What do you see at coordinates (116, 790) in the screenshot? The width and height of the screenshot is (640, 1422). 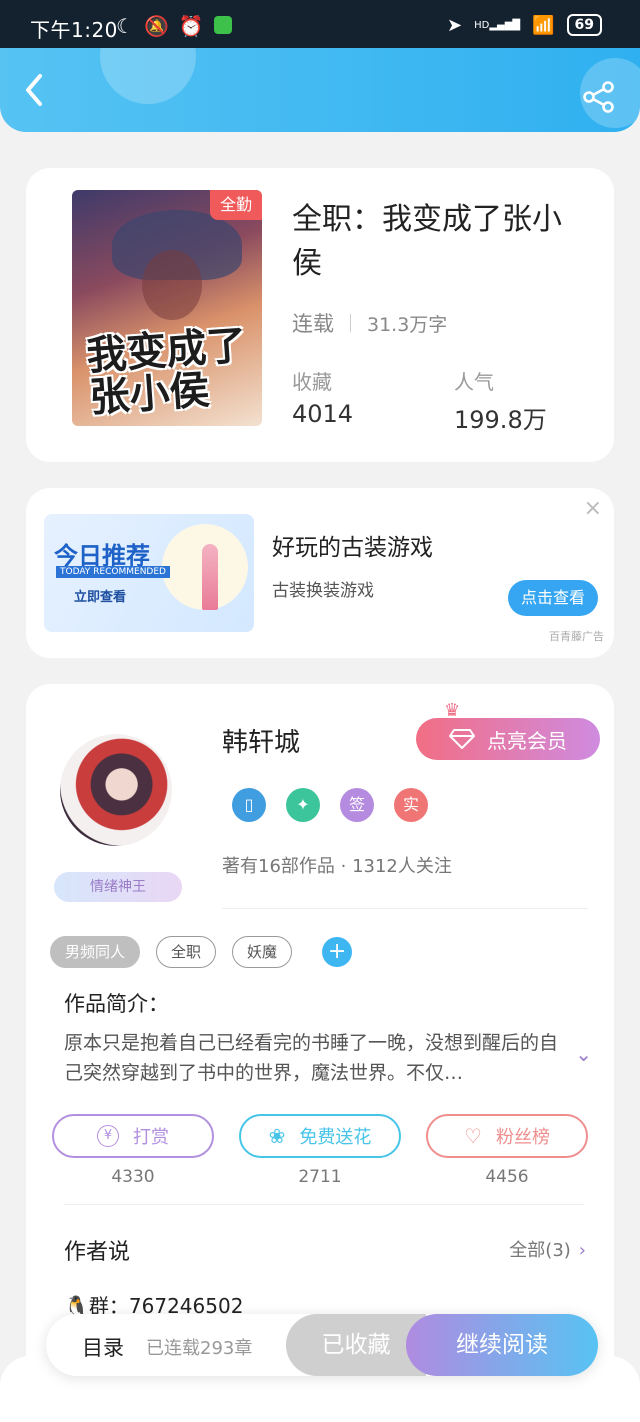 I see `avatar` at bounding box center [116, 790].